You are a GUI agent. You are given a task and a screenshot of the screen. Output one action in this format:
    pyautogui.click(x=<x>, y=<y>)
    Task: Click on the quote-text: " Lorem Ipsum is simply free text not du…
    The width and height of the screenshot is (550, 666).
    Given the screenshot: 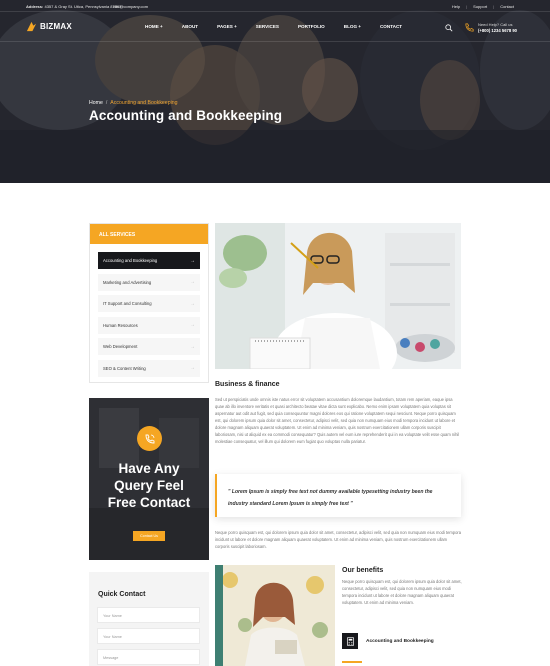 What is the action you would take?
    pyautogui.click(x=330, y=498)
    